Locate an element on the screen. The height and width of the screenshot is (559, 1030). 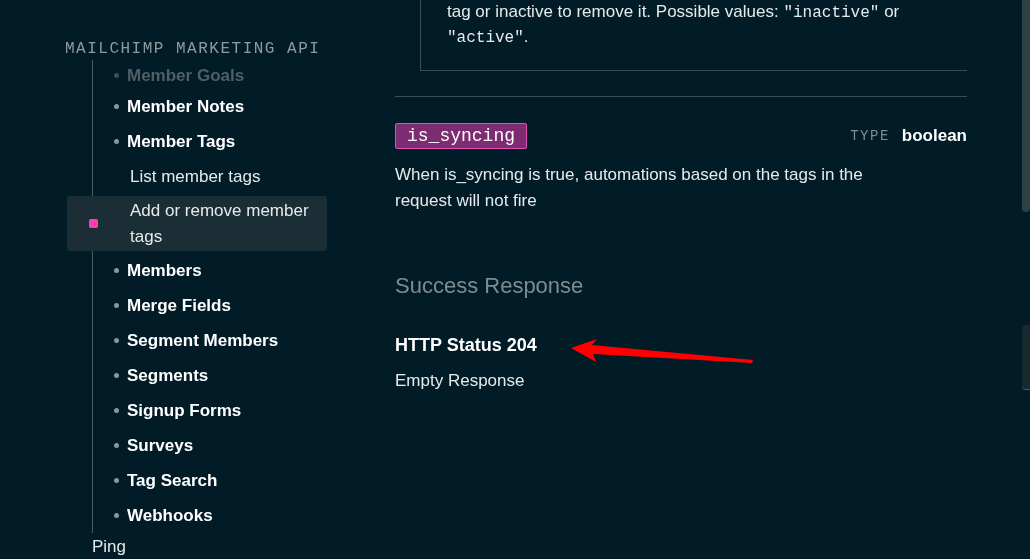
marker-icon is located at coordinates (93, 223).